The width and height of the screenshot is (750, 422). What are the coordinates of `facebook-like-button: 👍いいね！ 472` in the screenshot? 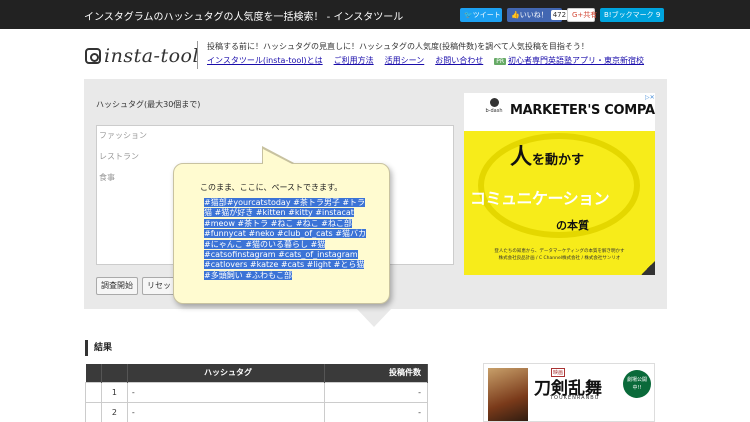 It's located at (538, 15).